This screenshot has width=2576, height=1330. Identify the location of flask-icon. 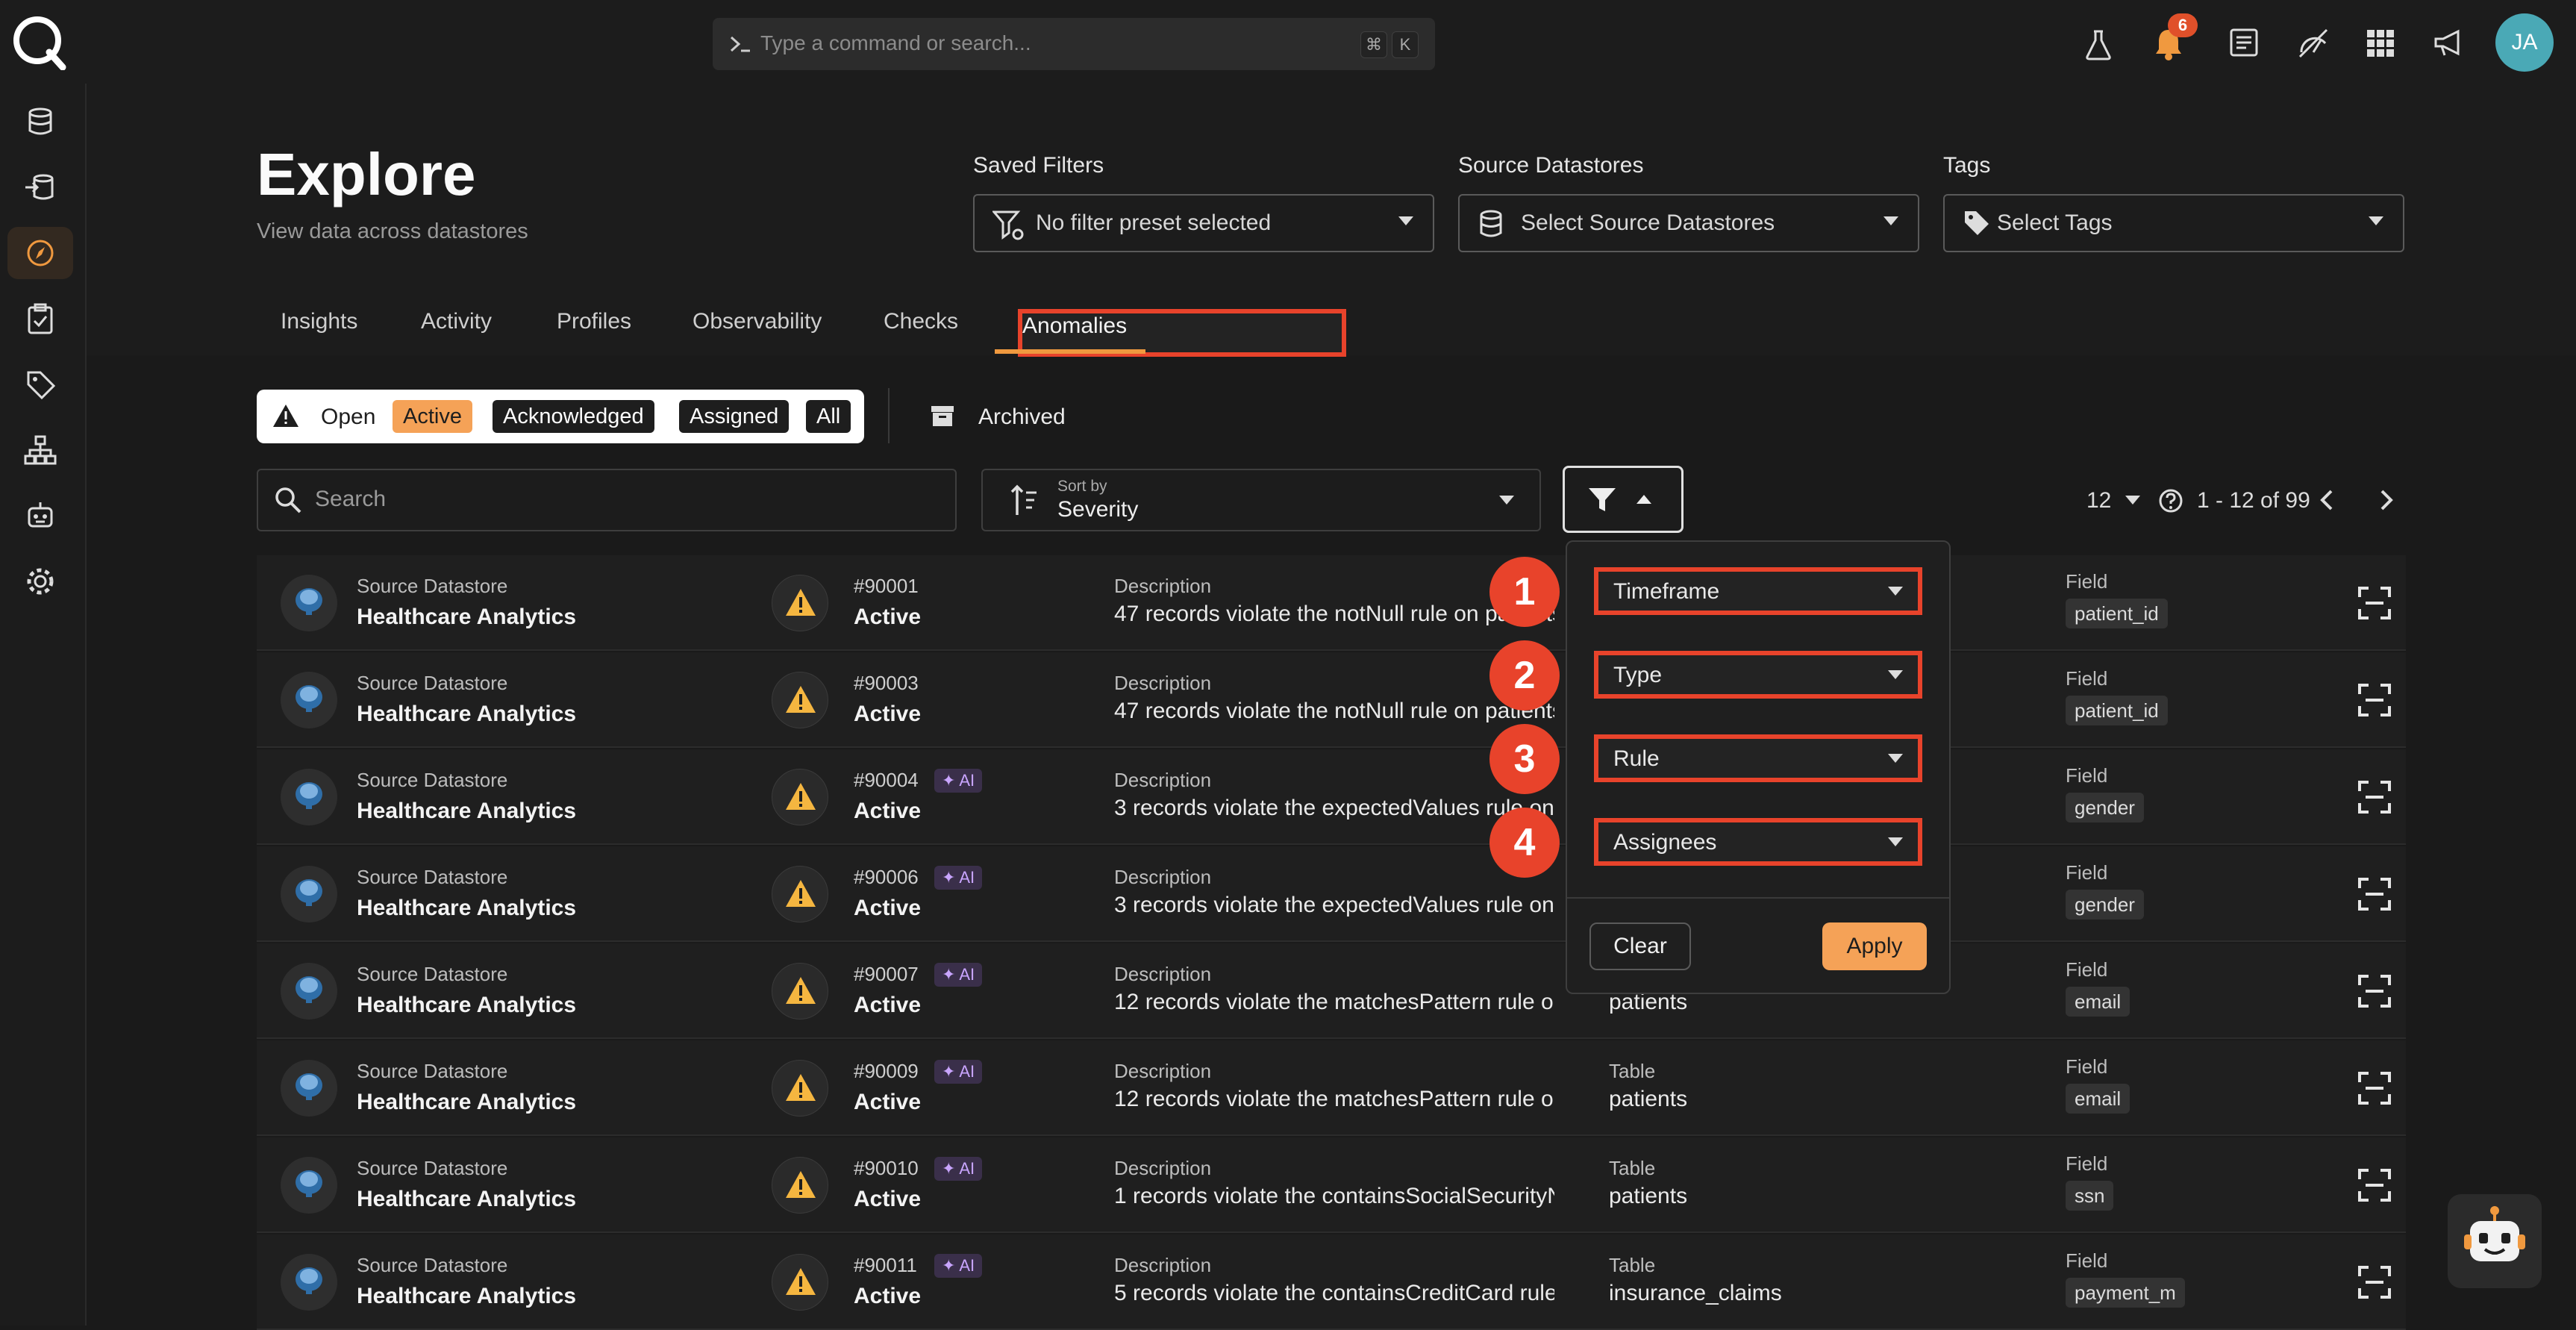
(2098, 44).